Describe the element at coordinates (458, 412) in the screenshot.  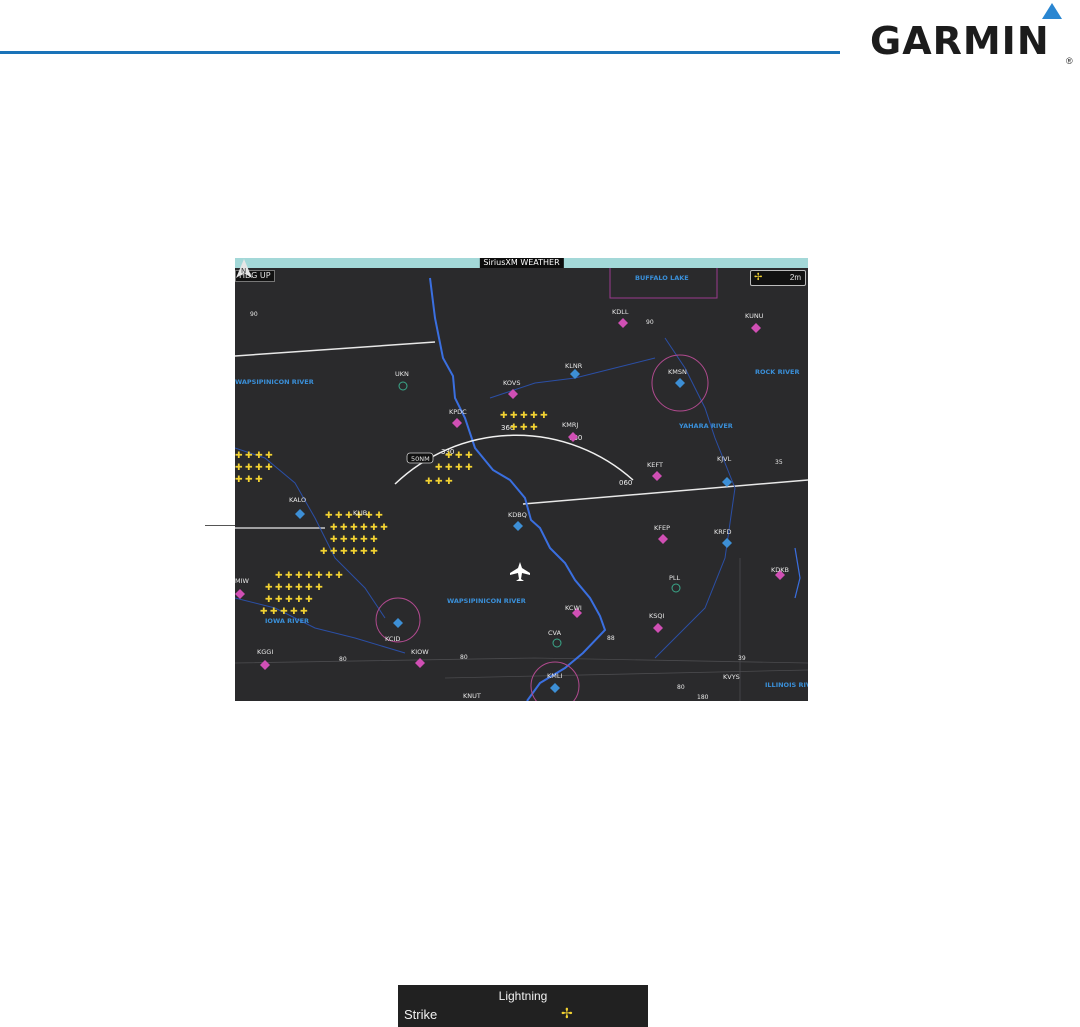
I see `svg-text: KPDC` at that location.